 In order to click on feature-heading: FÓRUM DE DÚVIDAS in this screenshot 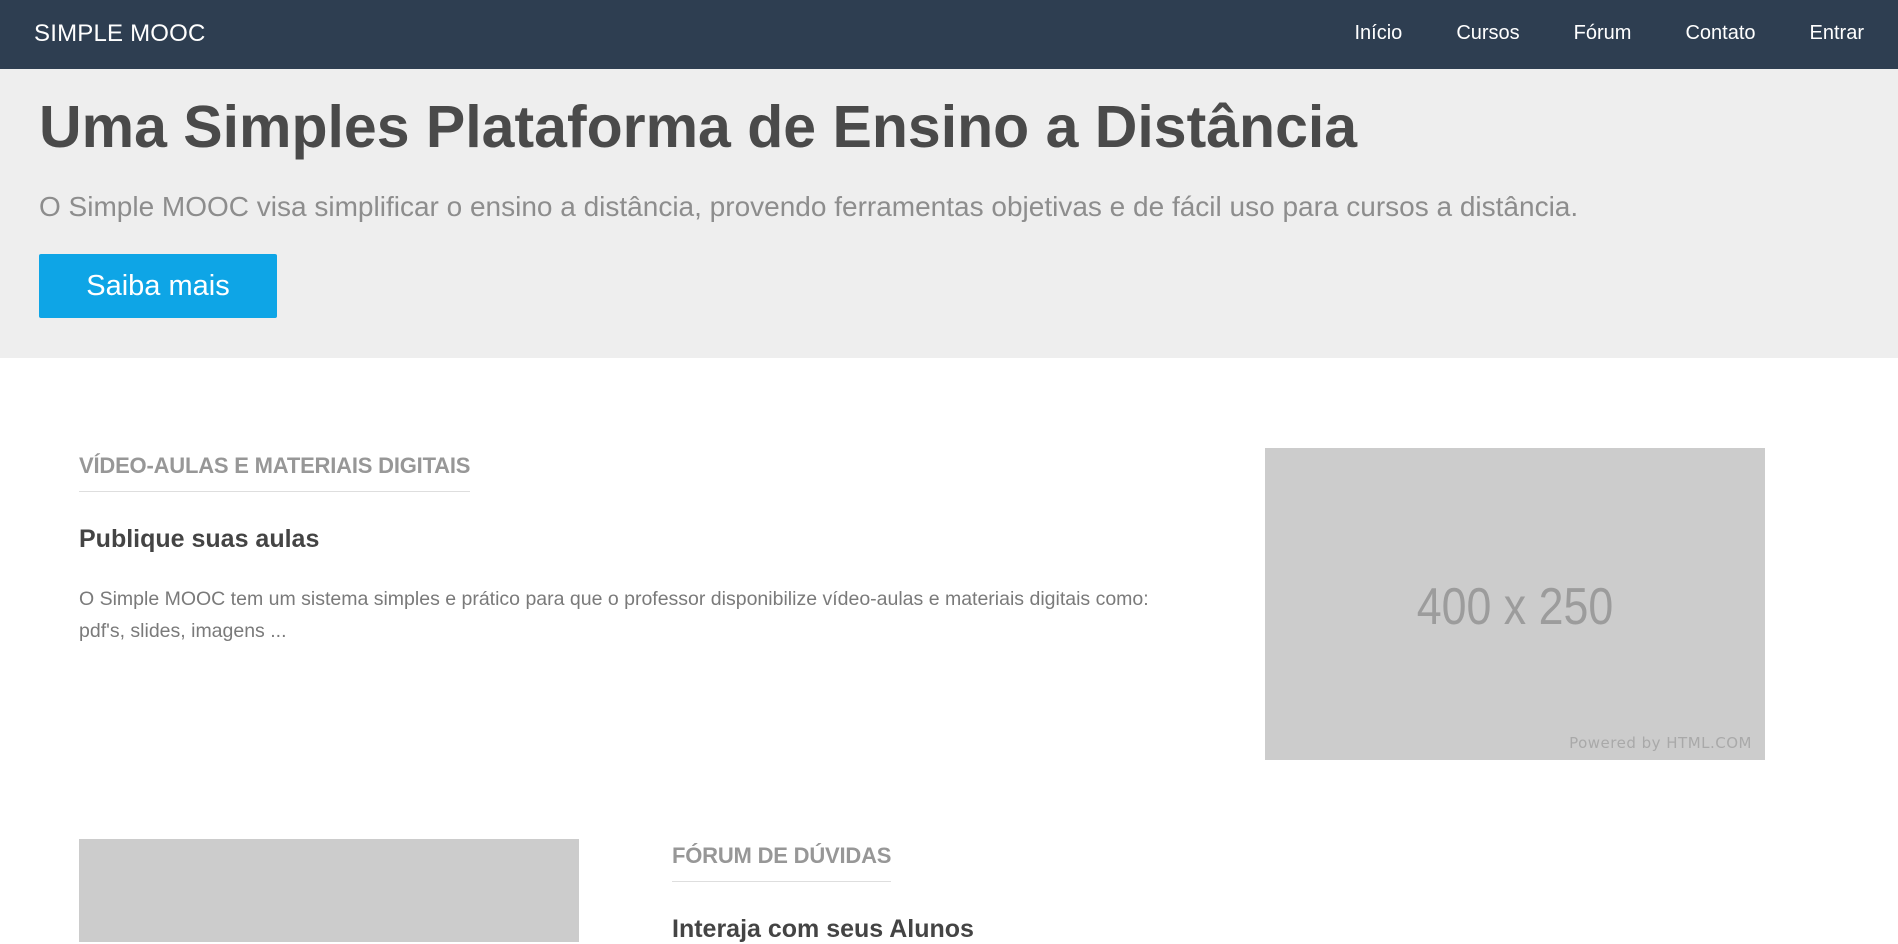, I will do `click(781, 862)`.